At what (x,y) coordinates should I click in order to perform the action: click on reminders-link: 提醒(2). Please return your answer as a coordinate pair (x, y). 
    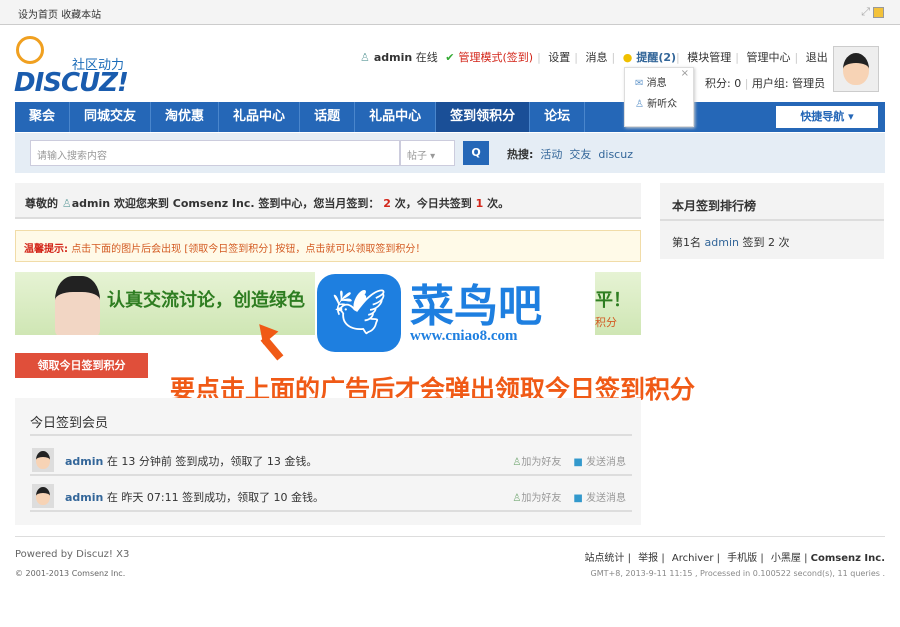
    Looking at the image, I should click on (656, 57).